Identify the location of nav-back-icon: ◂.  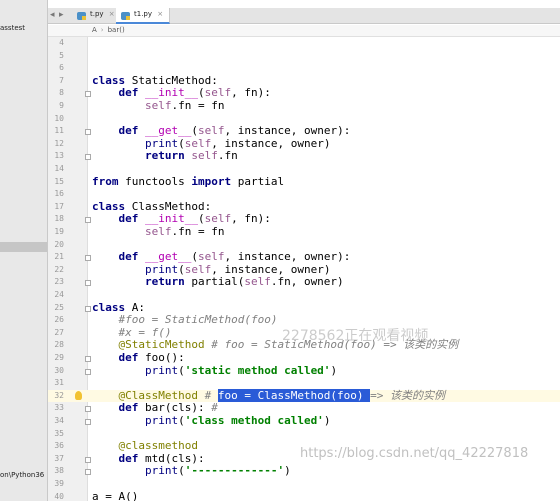
(52, 15).